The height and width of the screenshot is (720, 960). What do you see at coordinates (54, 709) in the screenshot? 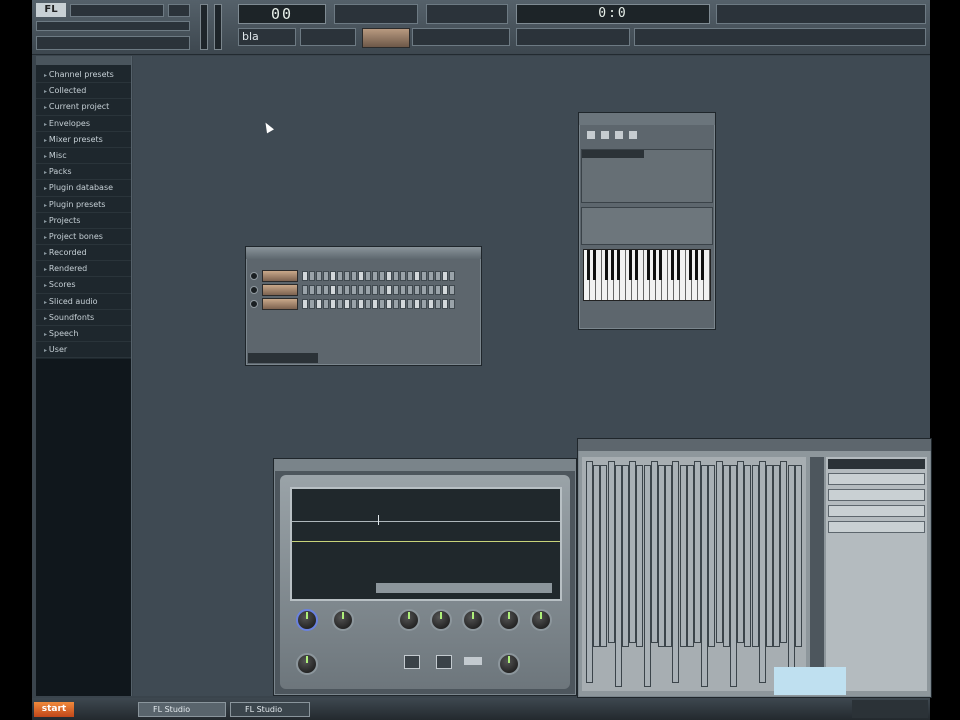
I see `start-button: start` at bounding box center [54, 709].